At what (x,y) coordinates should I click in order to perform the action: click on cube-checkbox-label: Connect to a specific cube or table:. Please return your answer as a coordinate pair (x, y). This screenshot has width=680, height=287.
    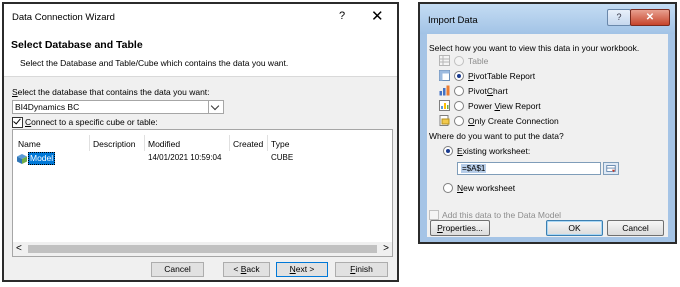
    Looking at the image, I should click on (91, 122).